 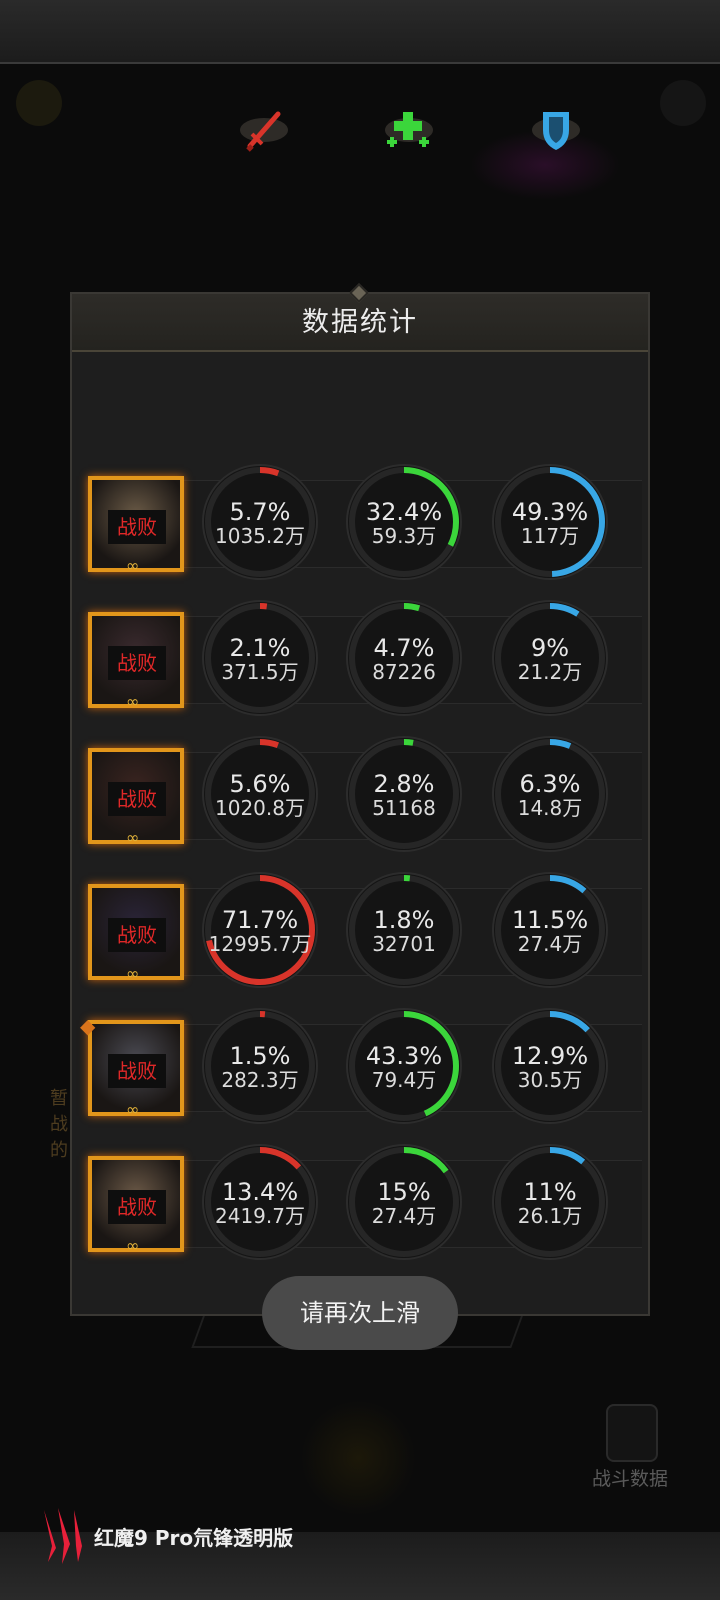 I want to click on tank-gauge: 12.9% 30.5万, so click(x=550, y=1066).